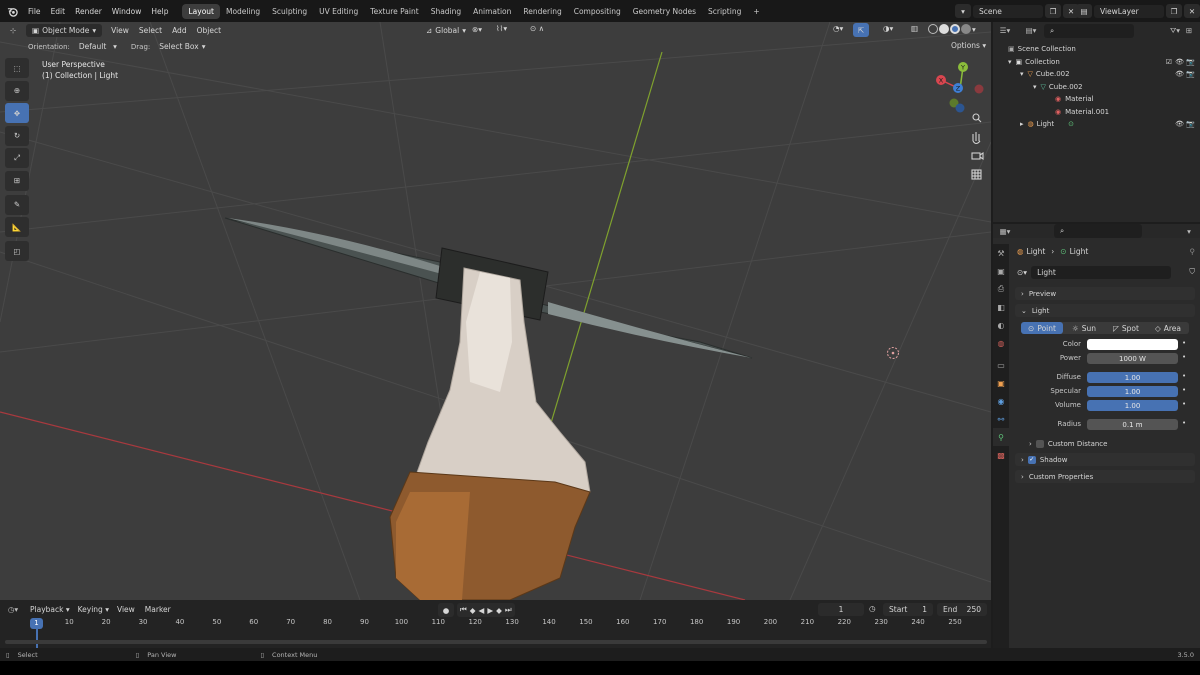  What do you see at coordinates (17, 158) in the screenshot?
I see `scale-tool-icon: ⤢` at bounding box center [17, 158].